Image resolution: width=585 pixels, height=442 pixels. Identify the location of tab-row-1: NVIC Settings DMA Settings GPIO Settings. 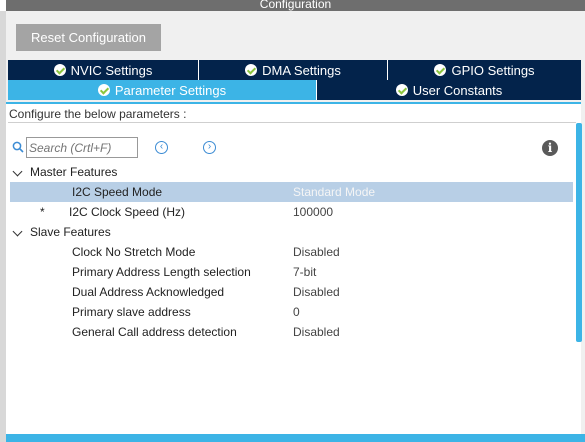
(294, 70).